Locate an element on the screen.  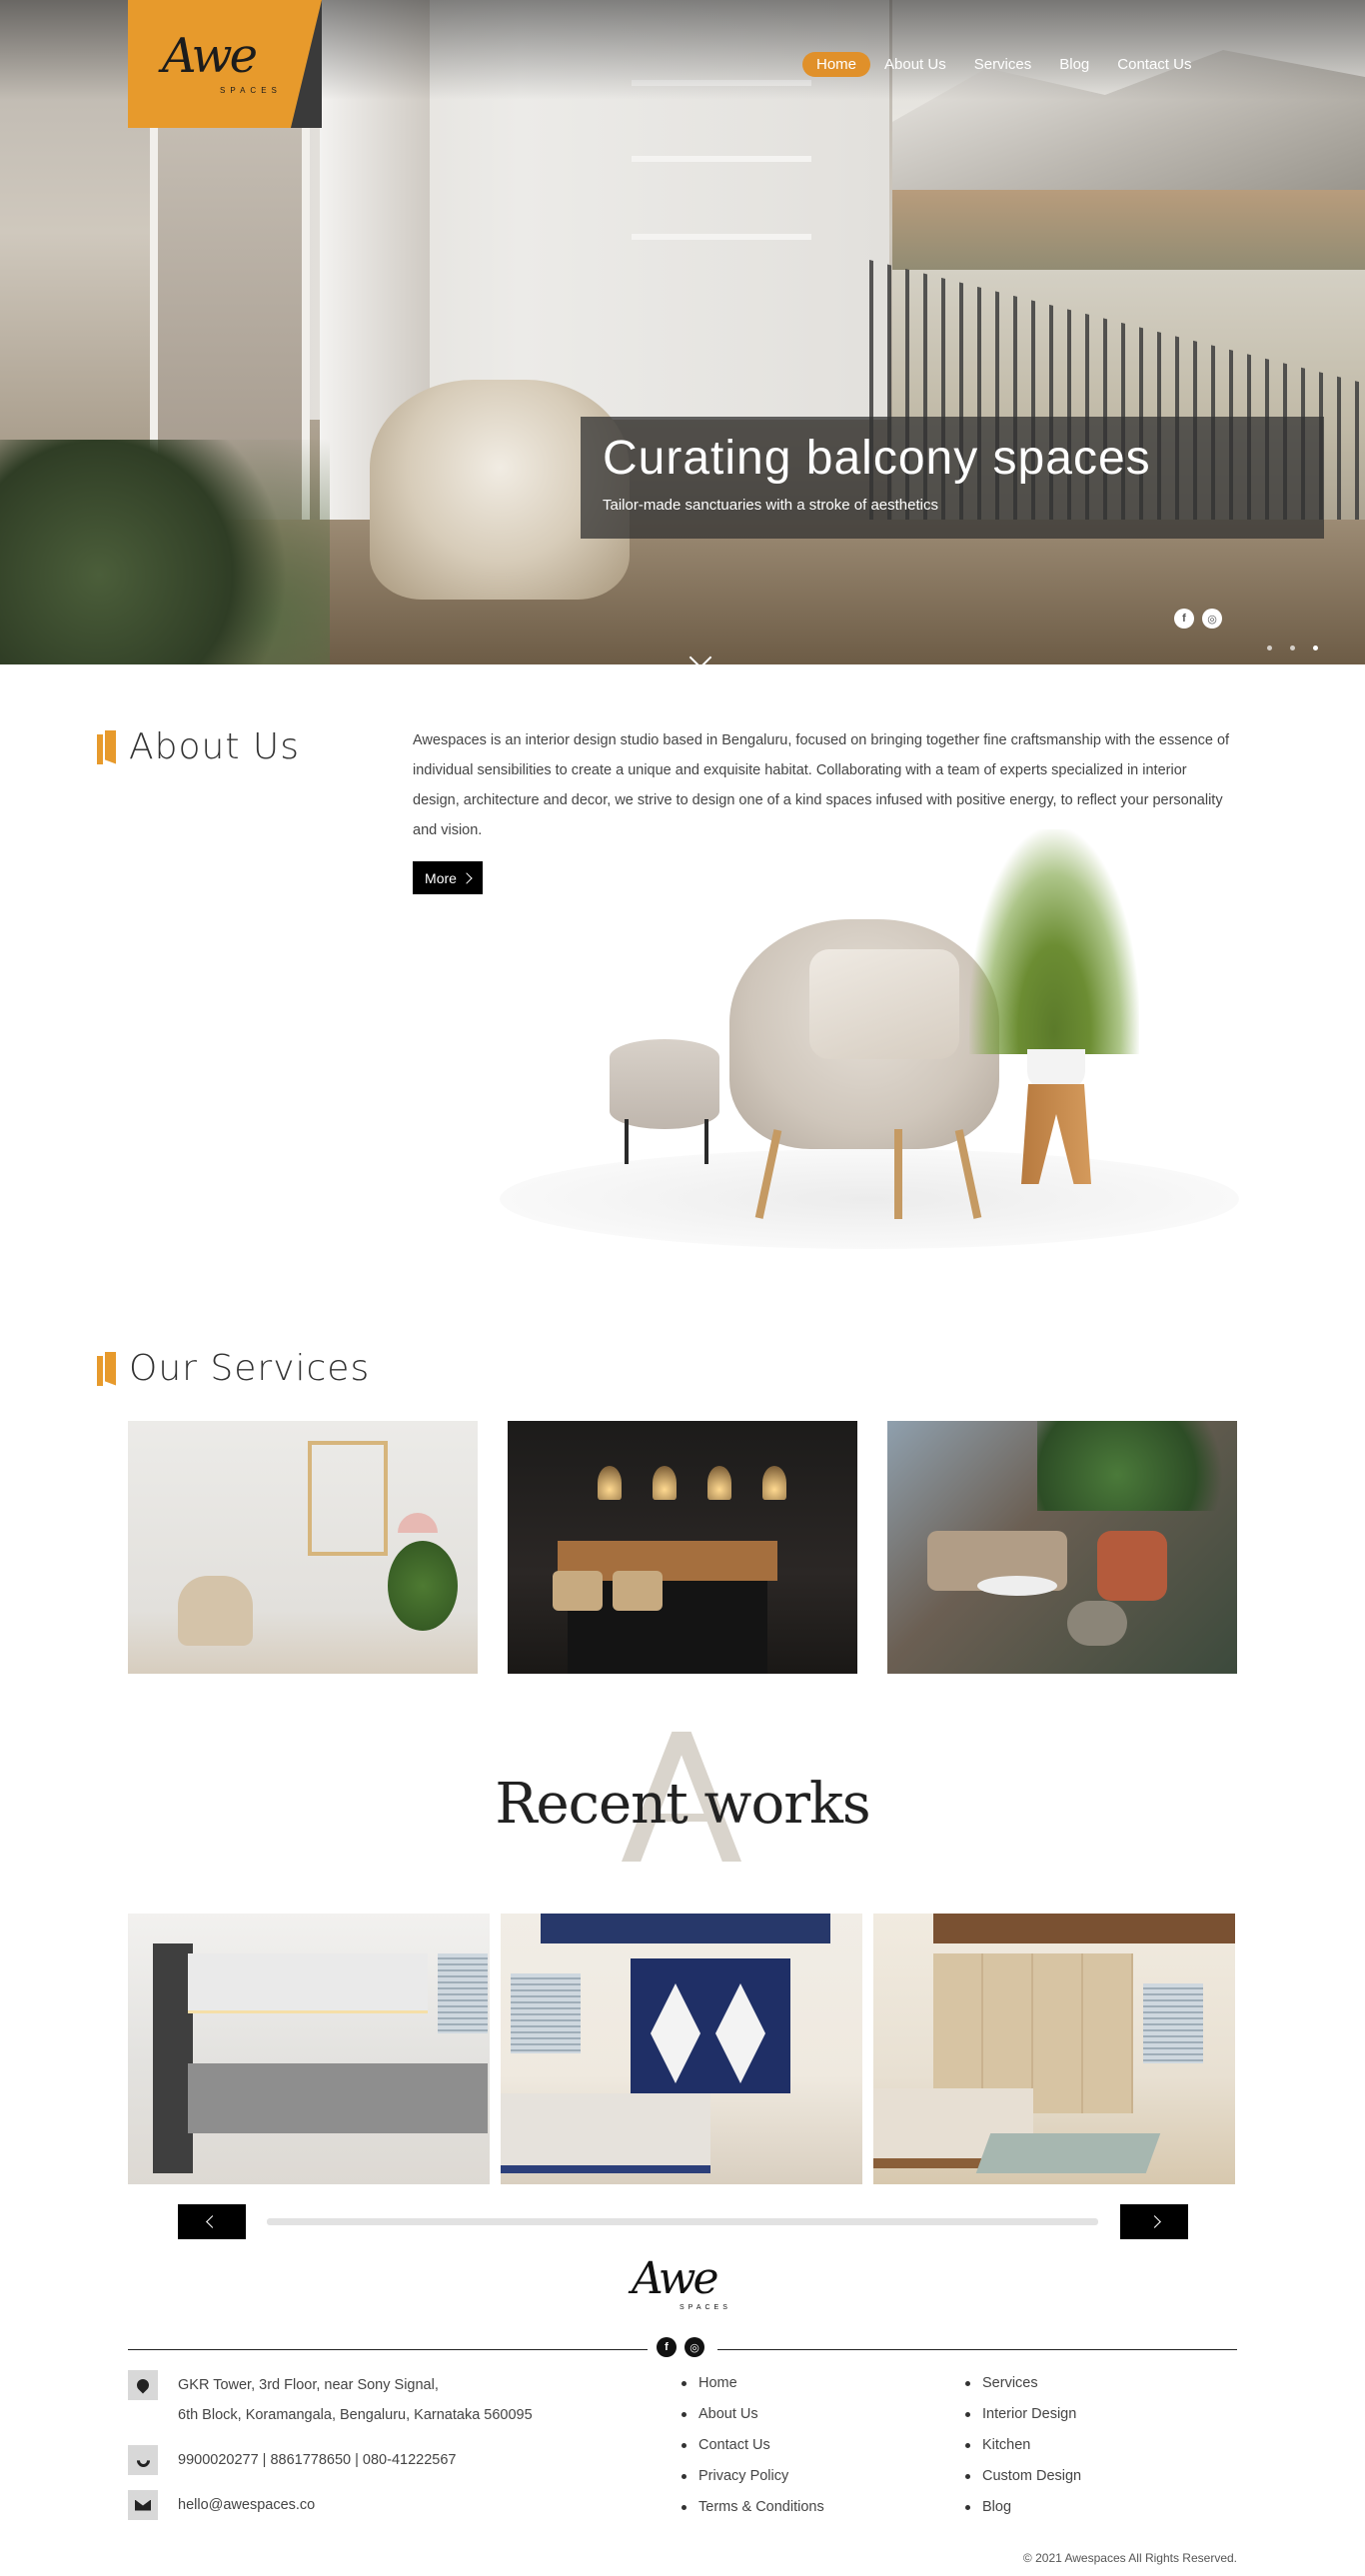
footer-phone: 9900020277 | 8861778650 | 080-41222567 is located at coordinates (292, 2460).